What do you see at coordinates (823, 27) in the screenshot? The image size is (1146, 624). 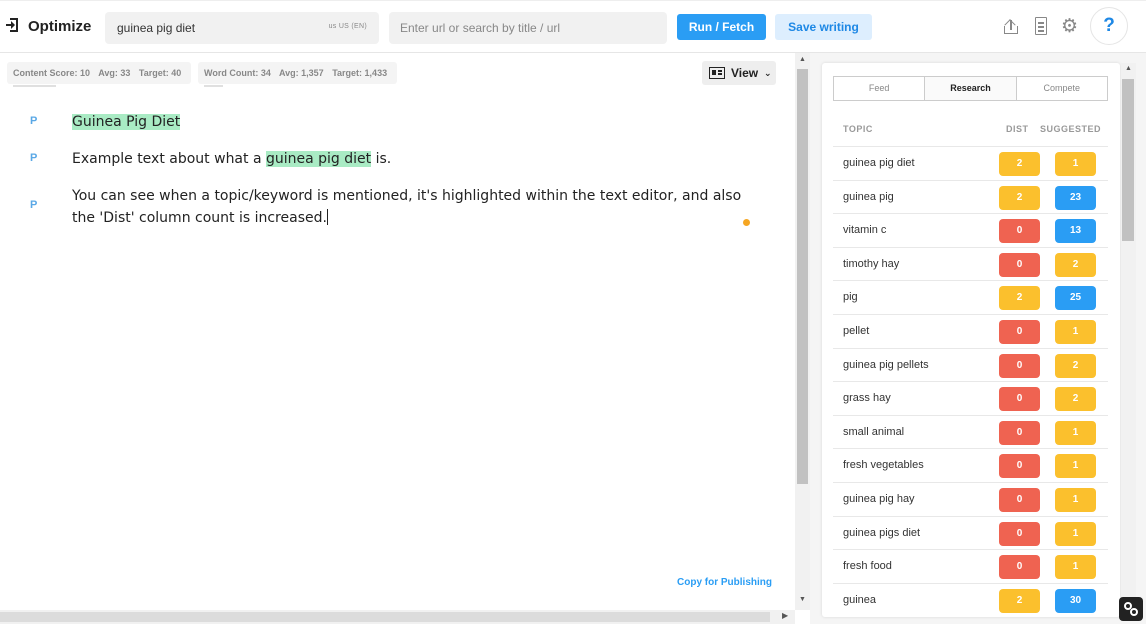 I see `save-writing-button: Save writing` at bounding box center [823, 27].